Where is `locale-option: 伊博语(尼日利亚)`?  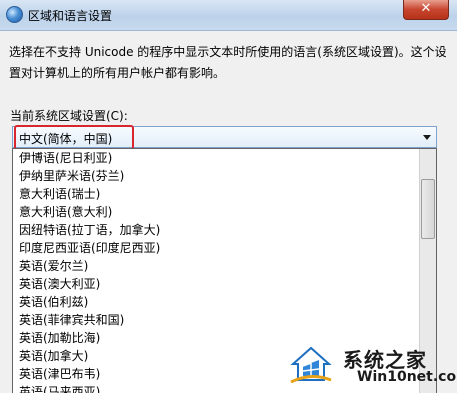 locale-option: 伊博语(尼日利亚) is located at coordinates (224, 158).